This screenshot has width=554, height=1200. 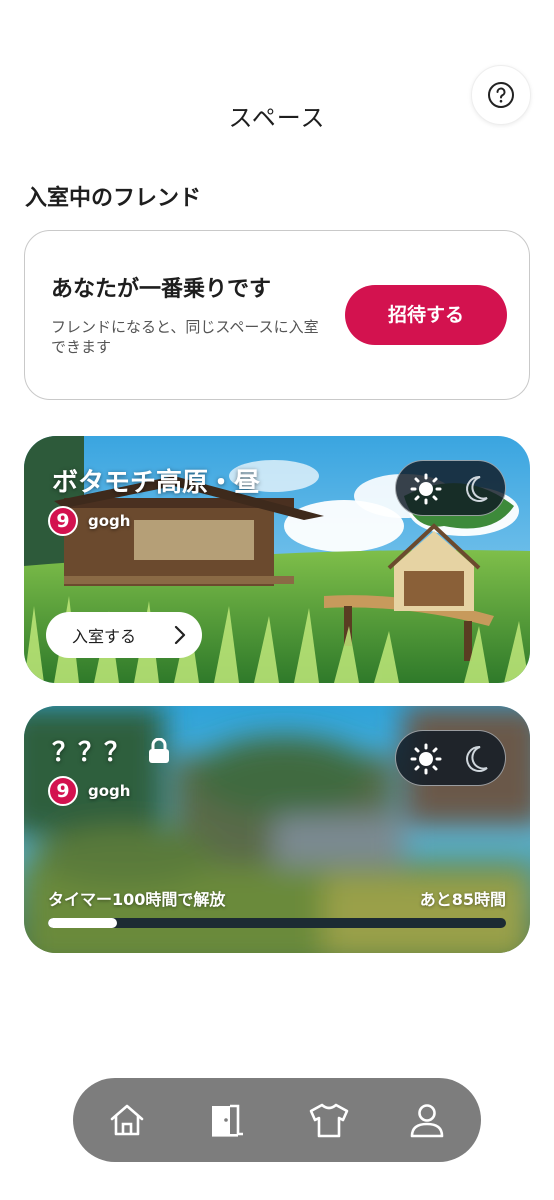 I want to click on chevron-right-icon, so click(x=180, y=635).